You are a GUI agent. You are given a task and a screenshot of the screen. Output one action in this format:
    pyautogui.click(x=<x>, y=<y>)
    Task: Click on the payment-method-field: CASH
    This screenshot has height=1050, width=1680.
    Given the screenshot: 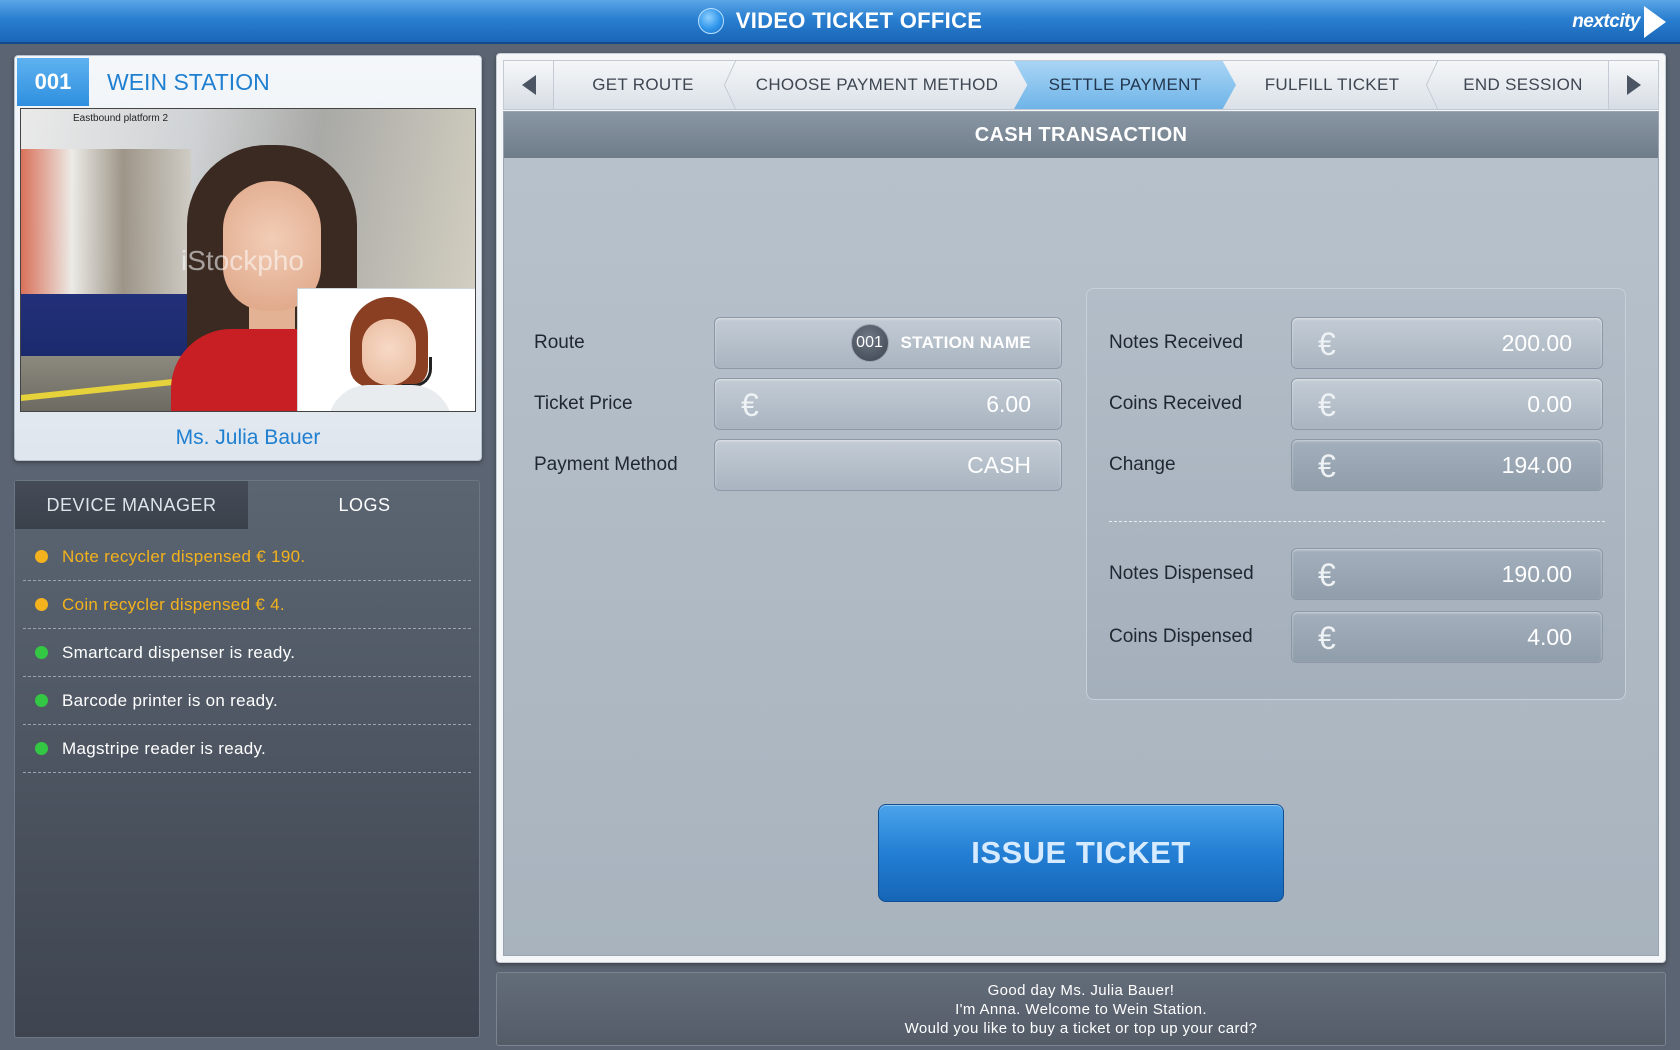 What is the action you would take?
    pyautogui.click(x=888, y=465)
    